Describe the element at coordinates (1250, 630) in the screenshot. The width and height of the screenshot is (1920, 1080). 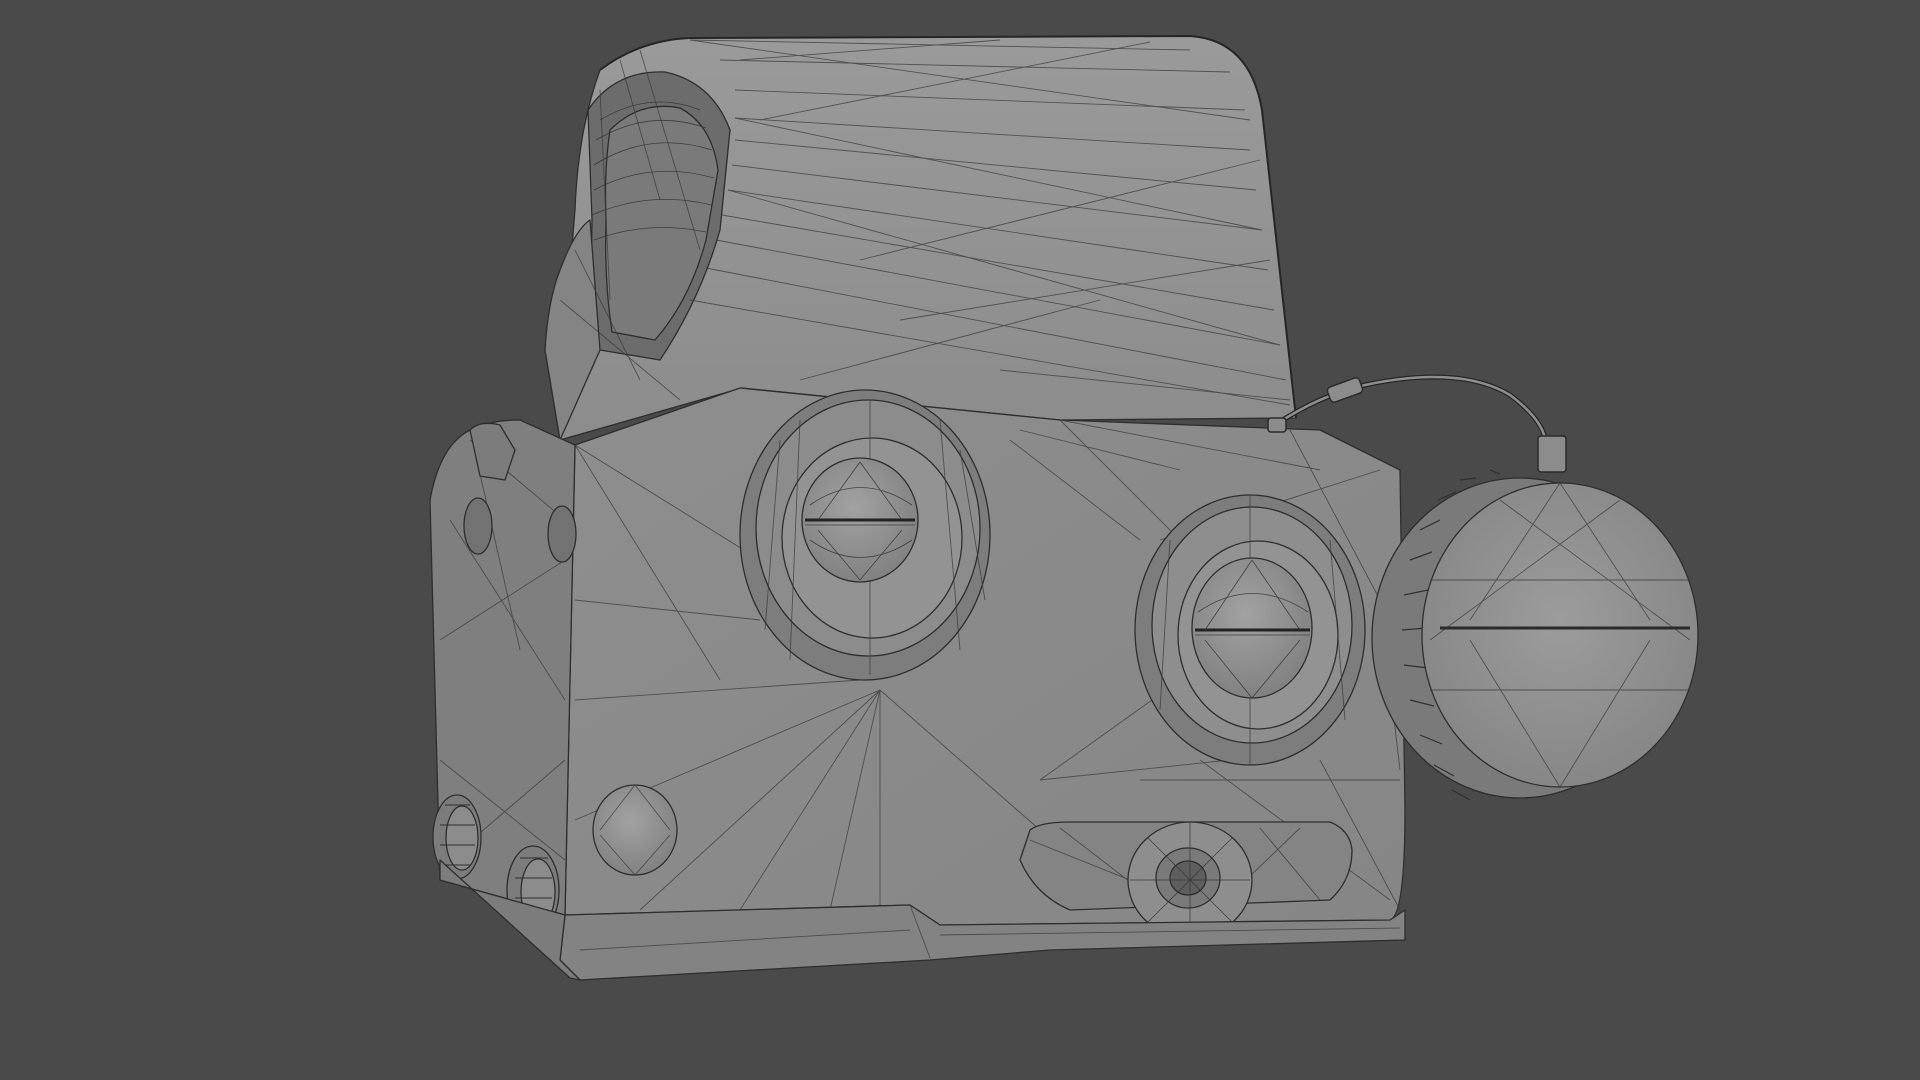
I see `right-brightness-button` at that location.